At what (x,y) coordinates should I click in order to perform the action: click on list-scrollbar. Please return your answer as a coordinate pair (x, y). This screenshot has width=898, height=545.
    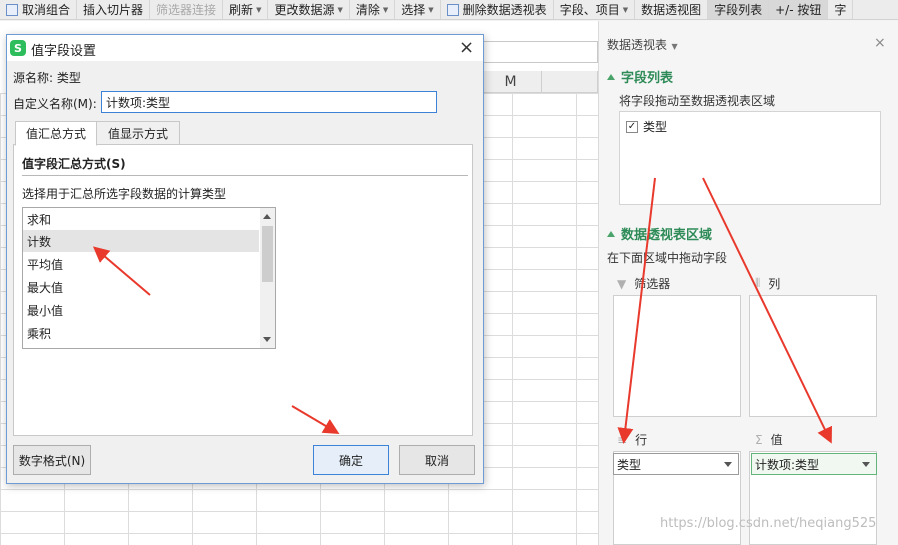
    Looking at the image, I should click on (267, 278).